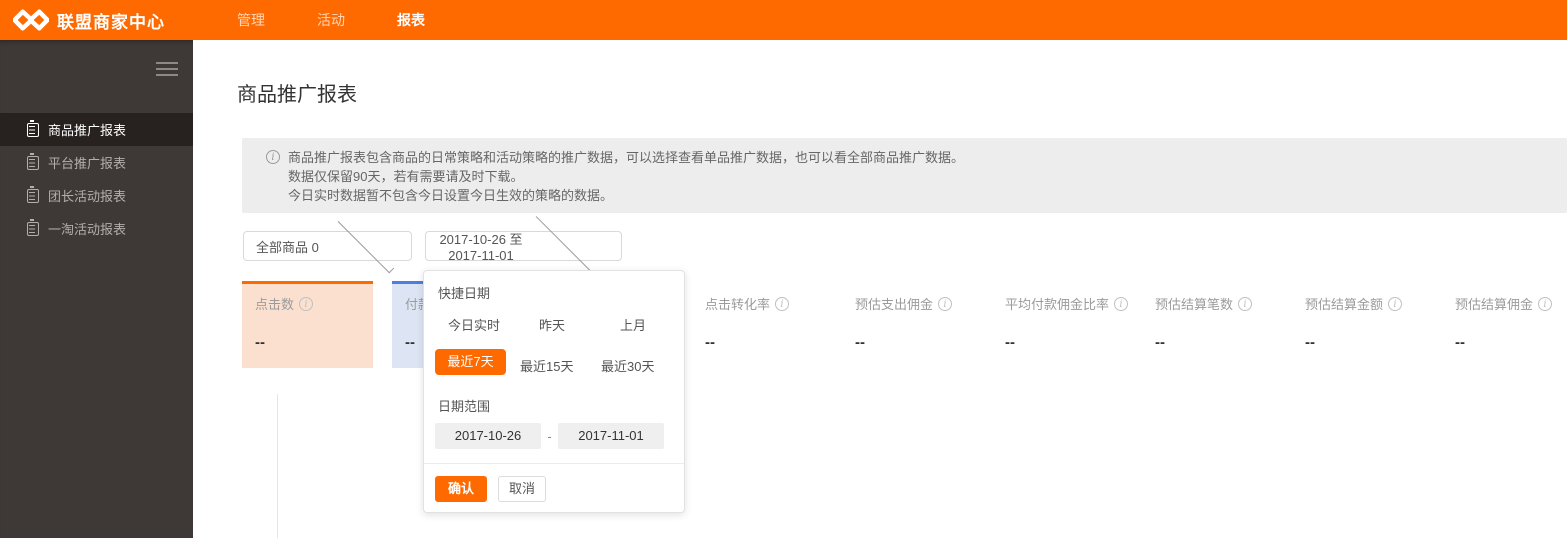 The image size is (1567, 538). I want to click on brand-name: 联盟商家中心, so click(111, 22).